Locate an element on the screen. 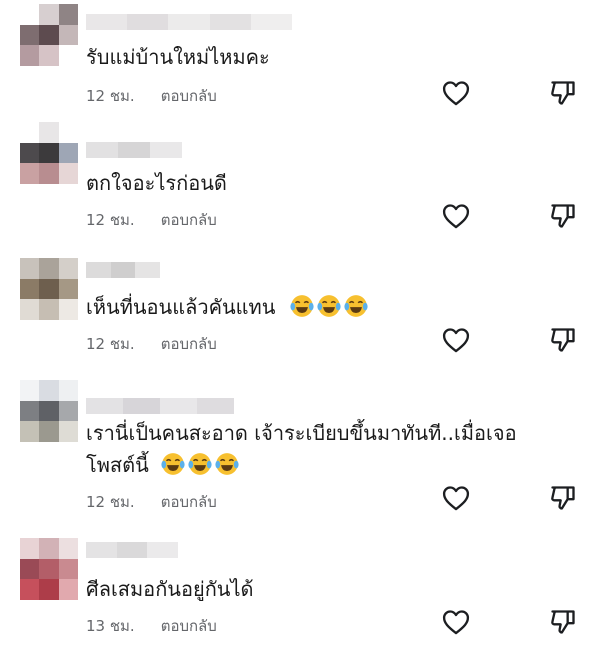 The image size is (600, 647). comment-text-content: เห็นที่นอนแล้วคันแทน is located at coordinates (181, 307).